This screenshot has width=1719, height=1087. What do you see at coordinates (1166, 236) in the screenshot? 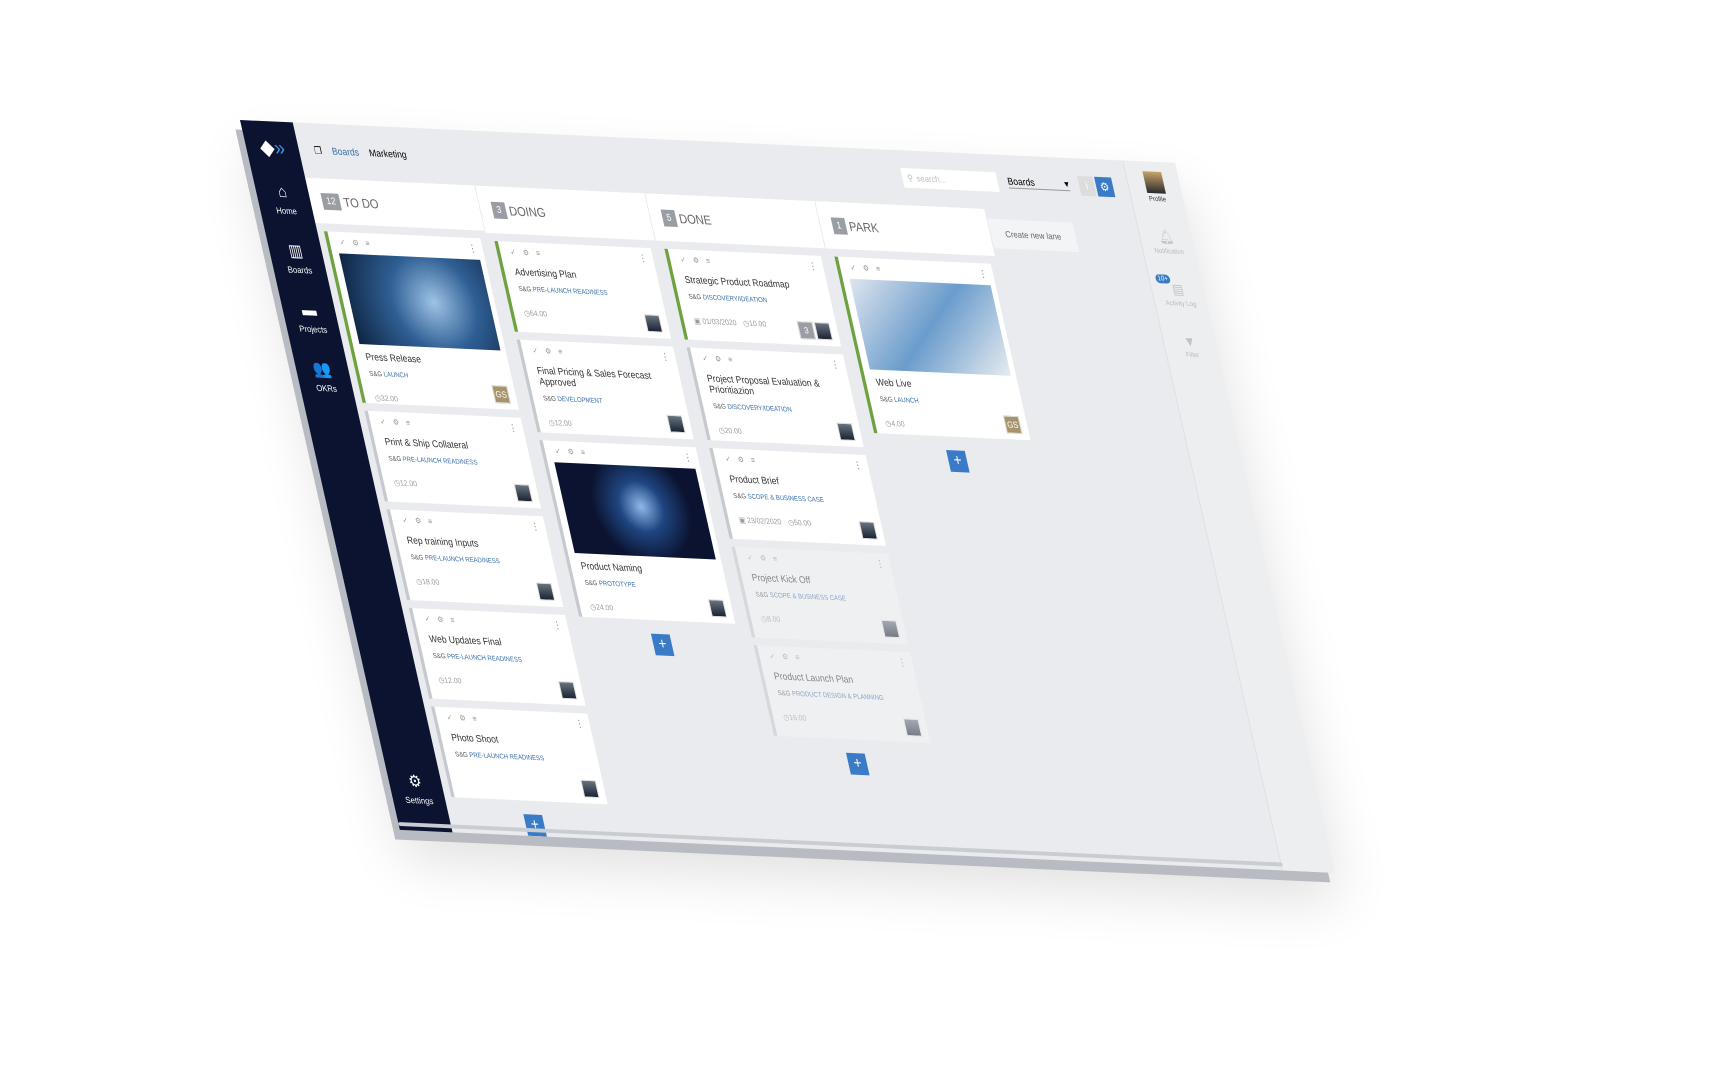
I see `bell-icon: 🔔︎` at bounding box center [1166, 236].